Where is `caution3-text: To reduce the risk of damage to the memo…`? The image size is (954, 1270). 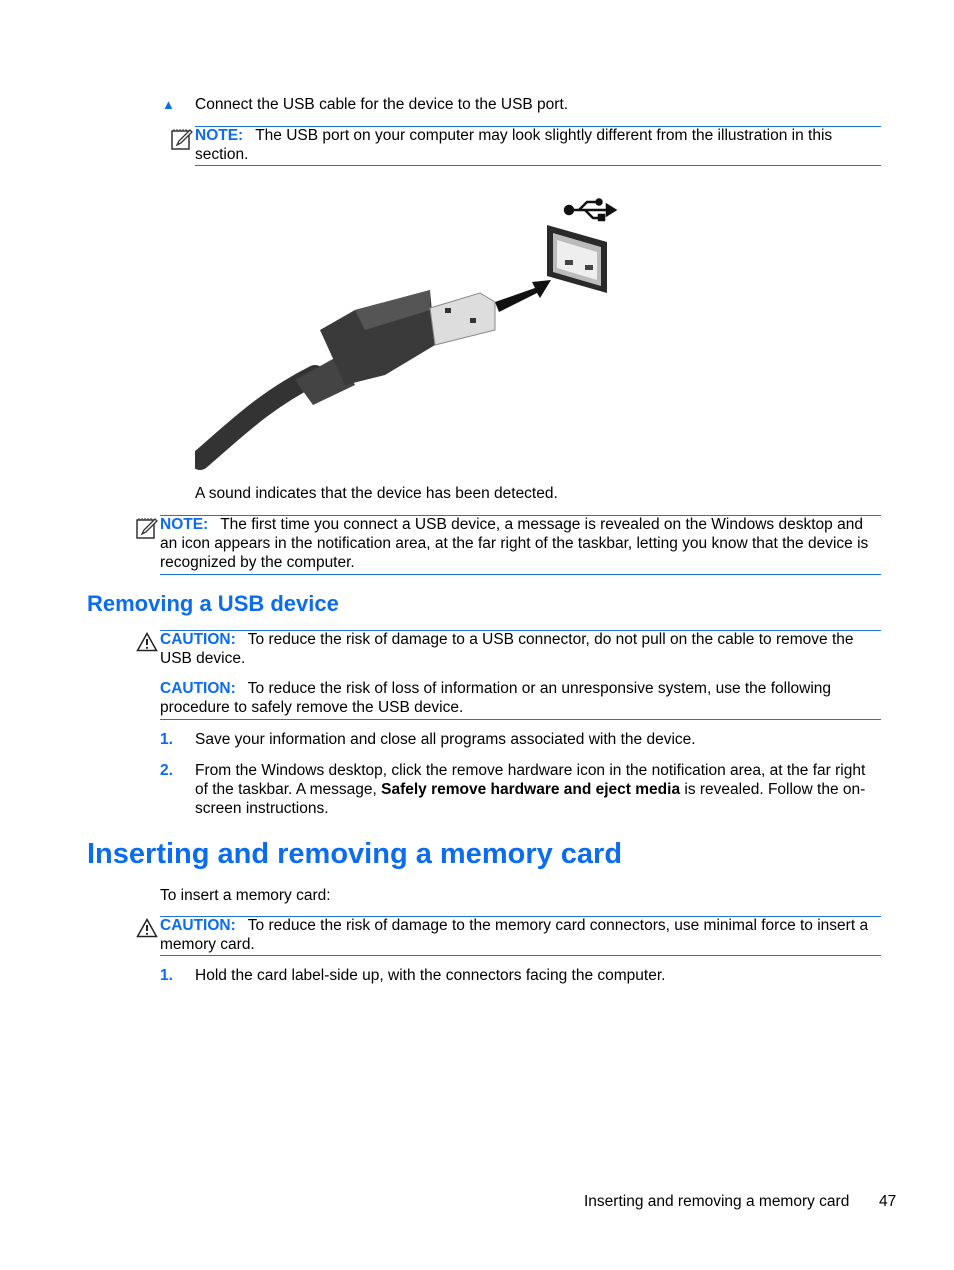 caution3-text: To reduce the risk of damage to the memo… is located at coordinates (514, 935).